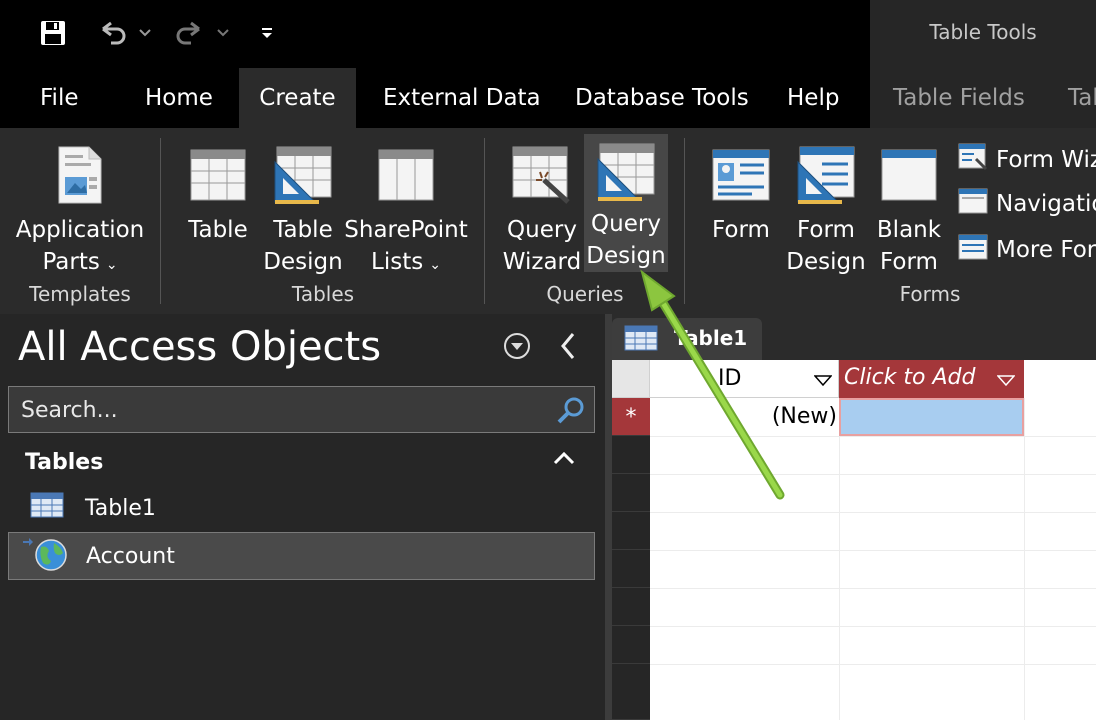 Image resolution: width=1096 pixels, height=720 pixels. What do you see at coordinates (564, 460) in the screenshot?
I see `chevron-up-icon` at bounding box center [564, 460].